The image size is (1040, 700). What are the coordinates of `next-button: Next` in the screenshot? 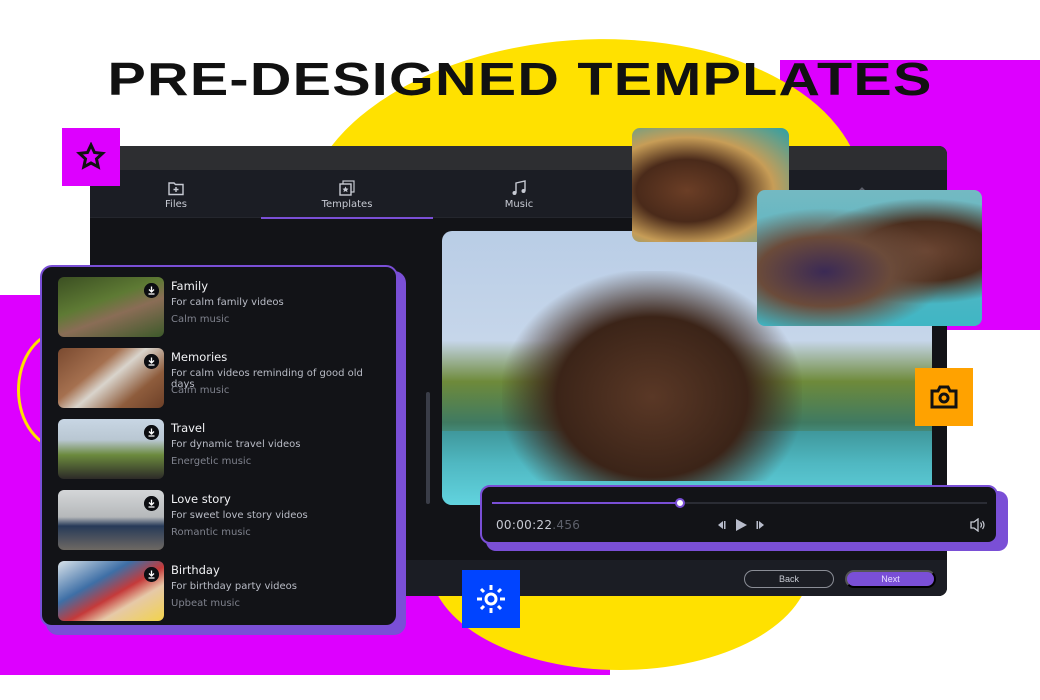 It's located at (890, 579).